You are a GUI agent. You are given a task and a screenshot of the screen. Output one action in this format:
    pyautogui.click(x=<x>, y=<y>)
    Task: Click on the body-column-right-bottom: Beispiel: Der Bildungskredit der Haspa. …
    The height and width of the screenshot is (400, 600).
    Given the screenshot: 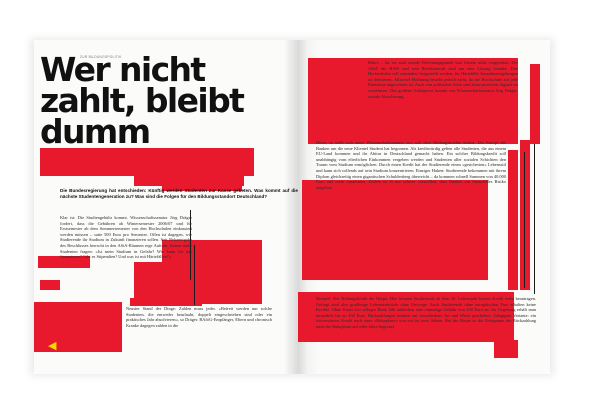 What is the action you would take?
    pyautogui.click(x=426, y=312)
    